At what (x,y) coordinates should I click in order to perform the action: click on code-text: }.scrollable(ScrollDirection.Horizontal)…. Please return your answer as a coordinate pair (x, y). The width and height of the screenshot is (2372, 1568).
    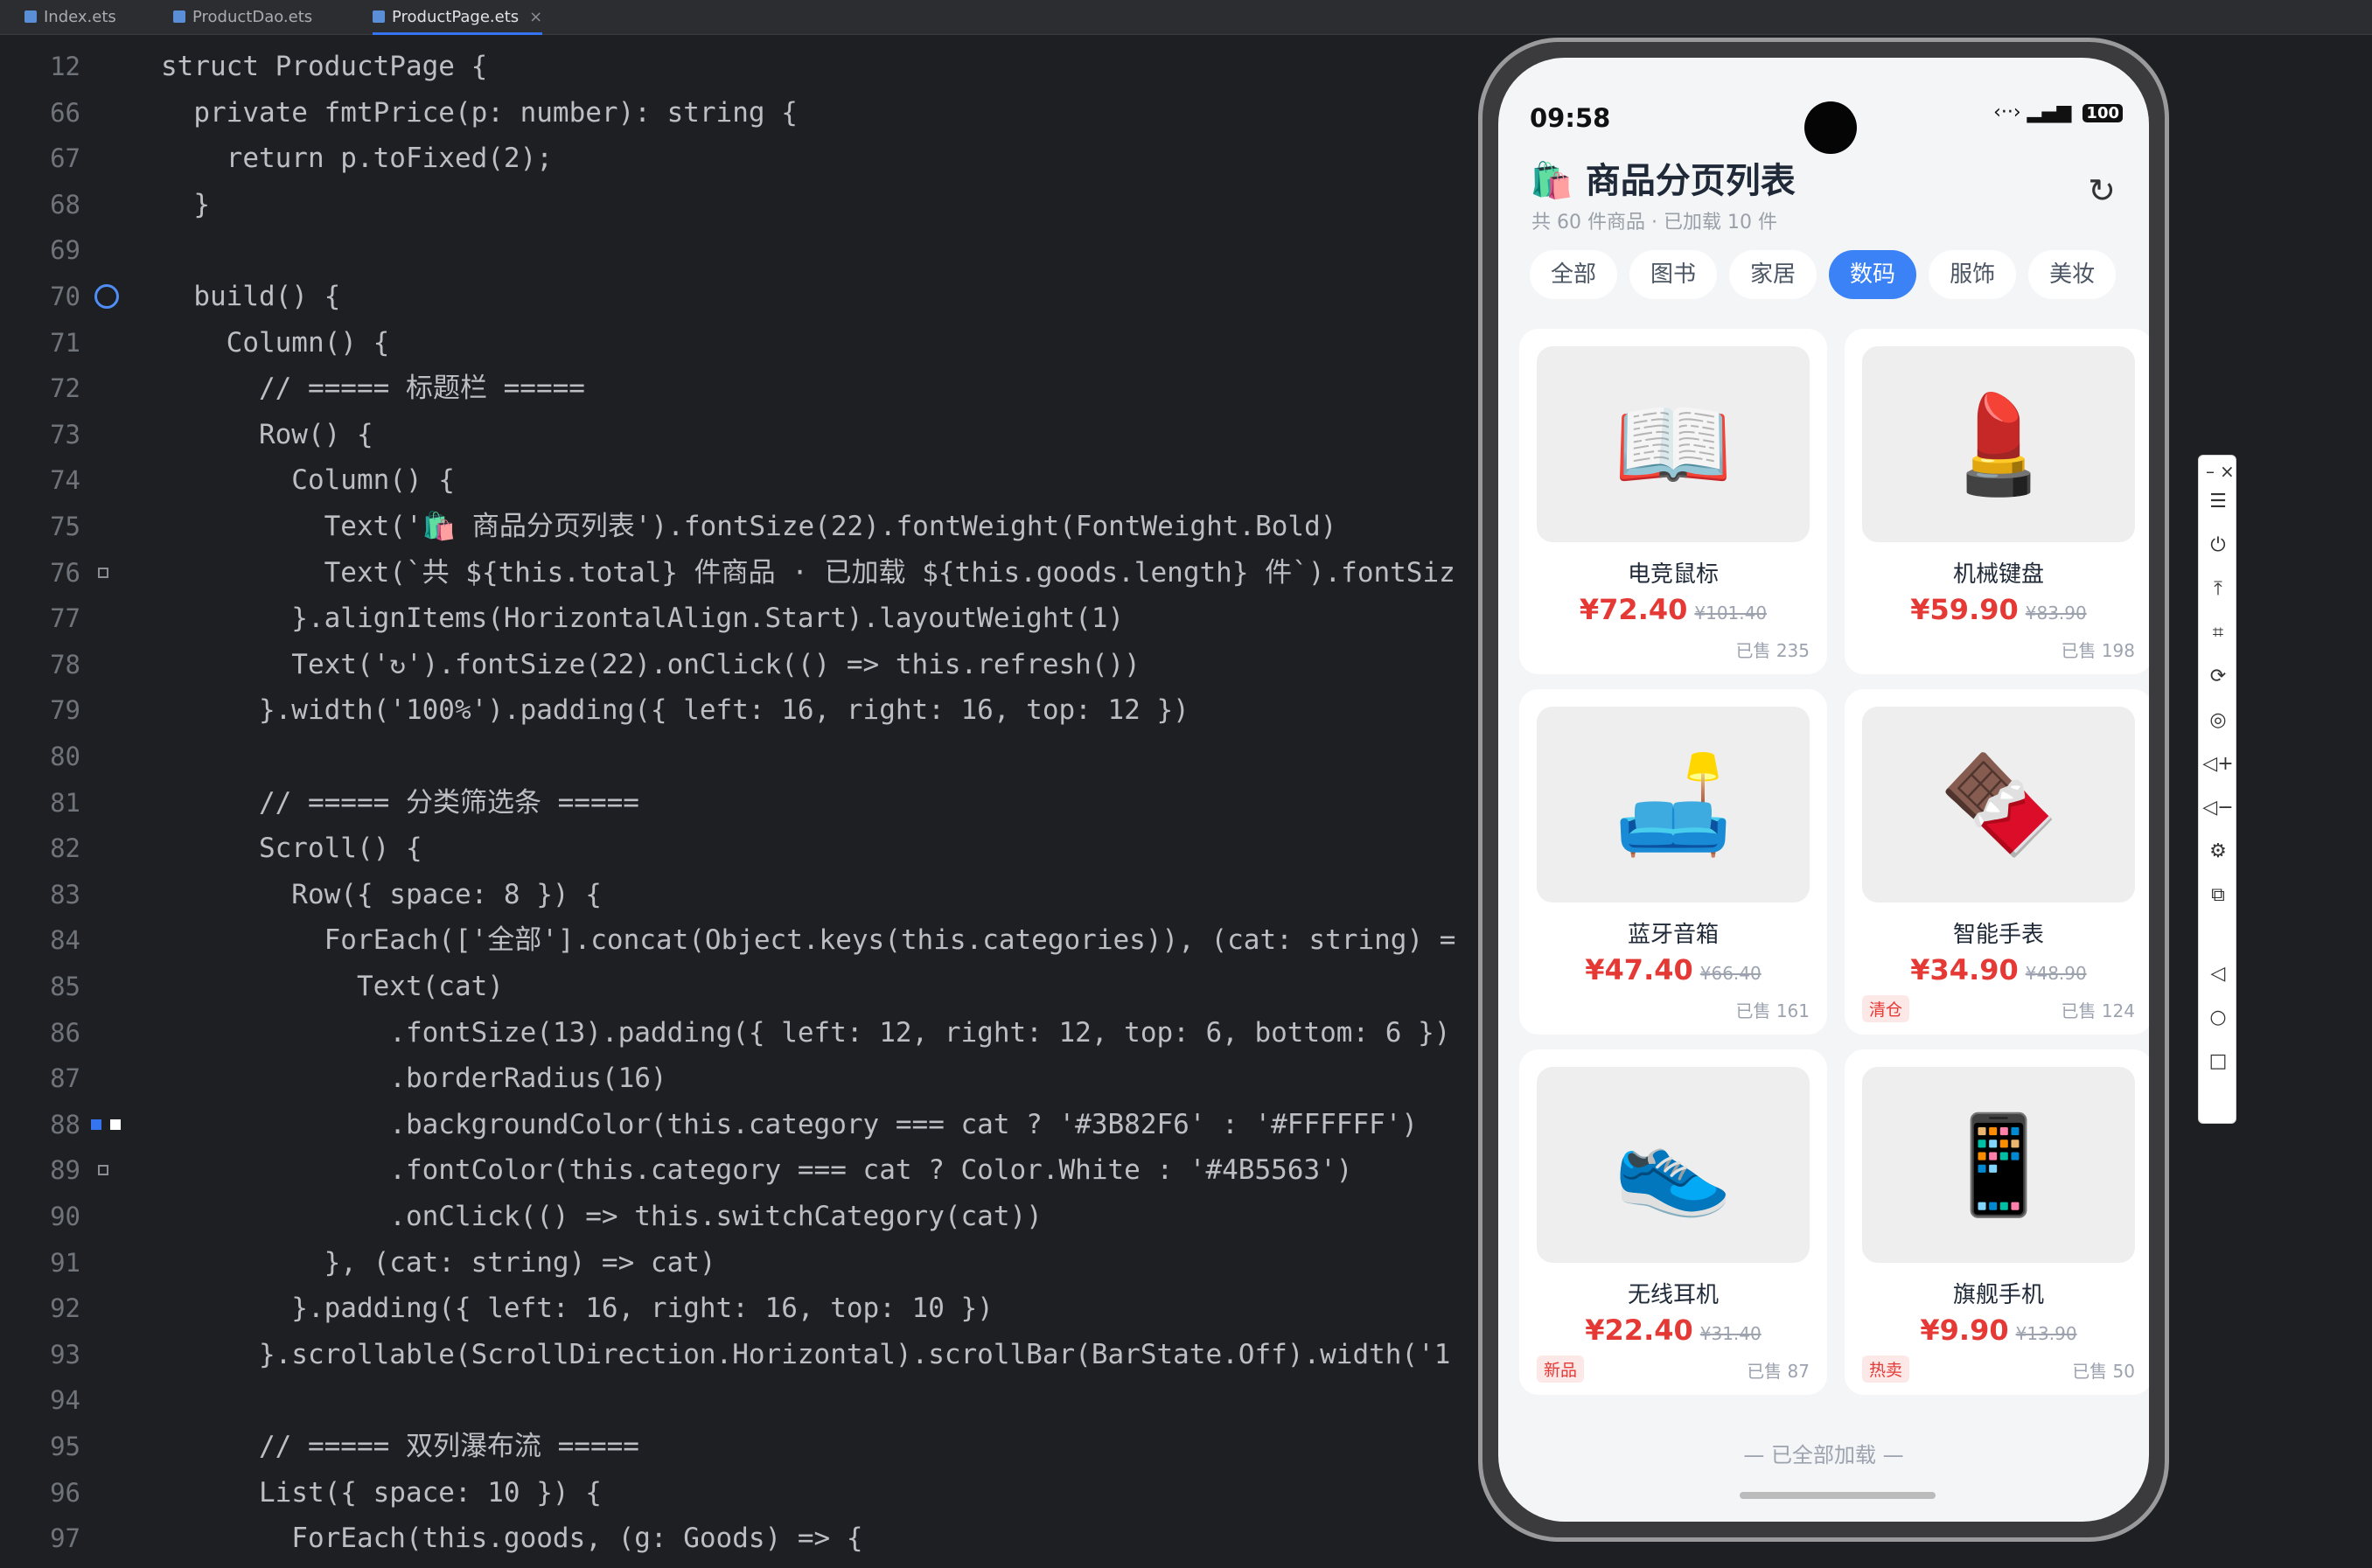
    Looking at the image, I should click on (805, 1354).